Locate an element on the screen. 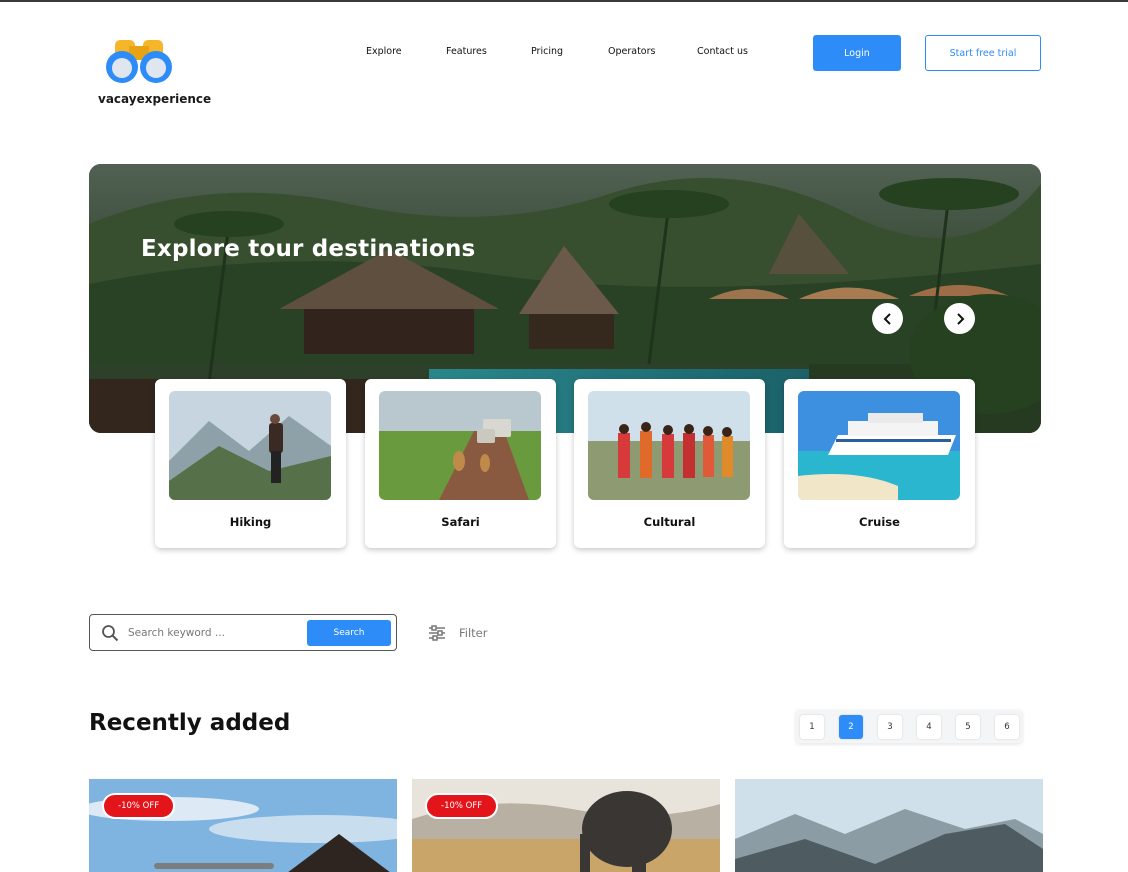 The width and height of the screenshot is (1128, 872). tour-image-mountains is located at coordinates (889, 825).